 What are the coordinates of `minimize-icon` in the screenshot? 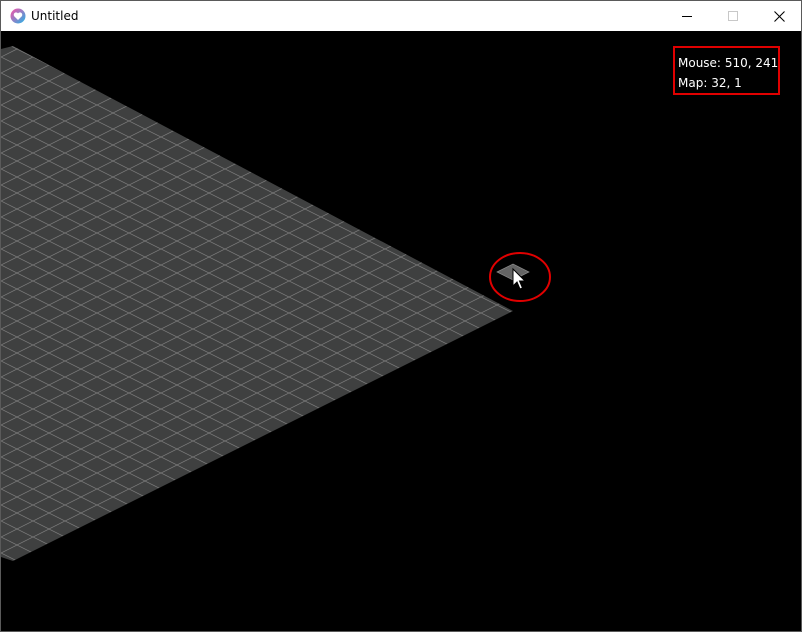 It's located at (687, 16).